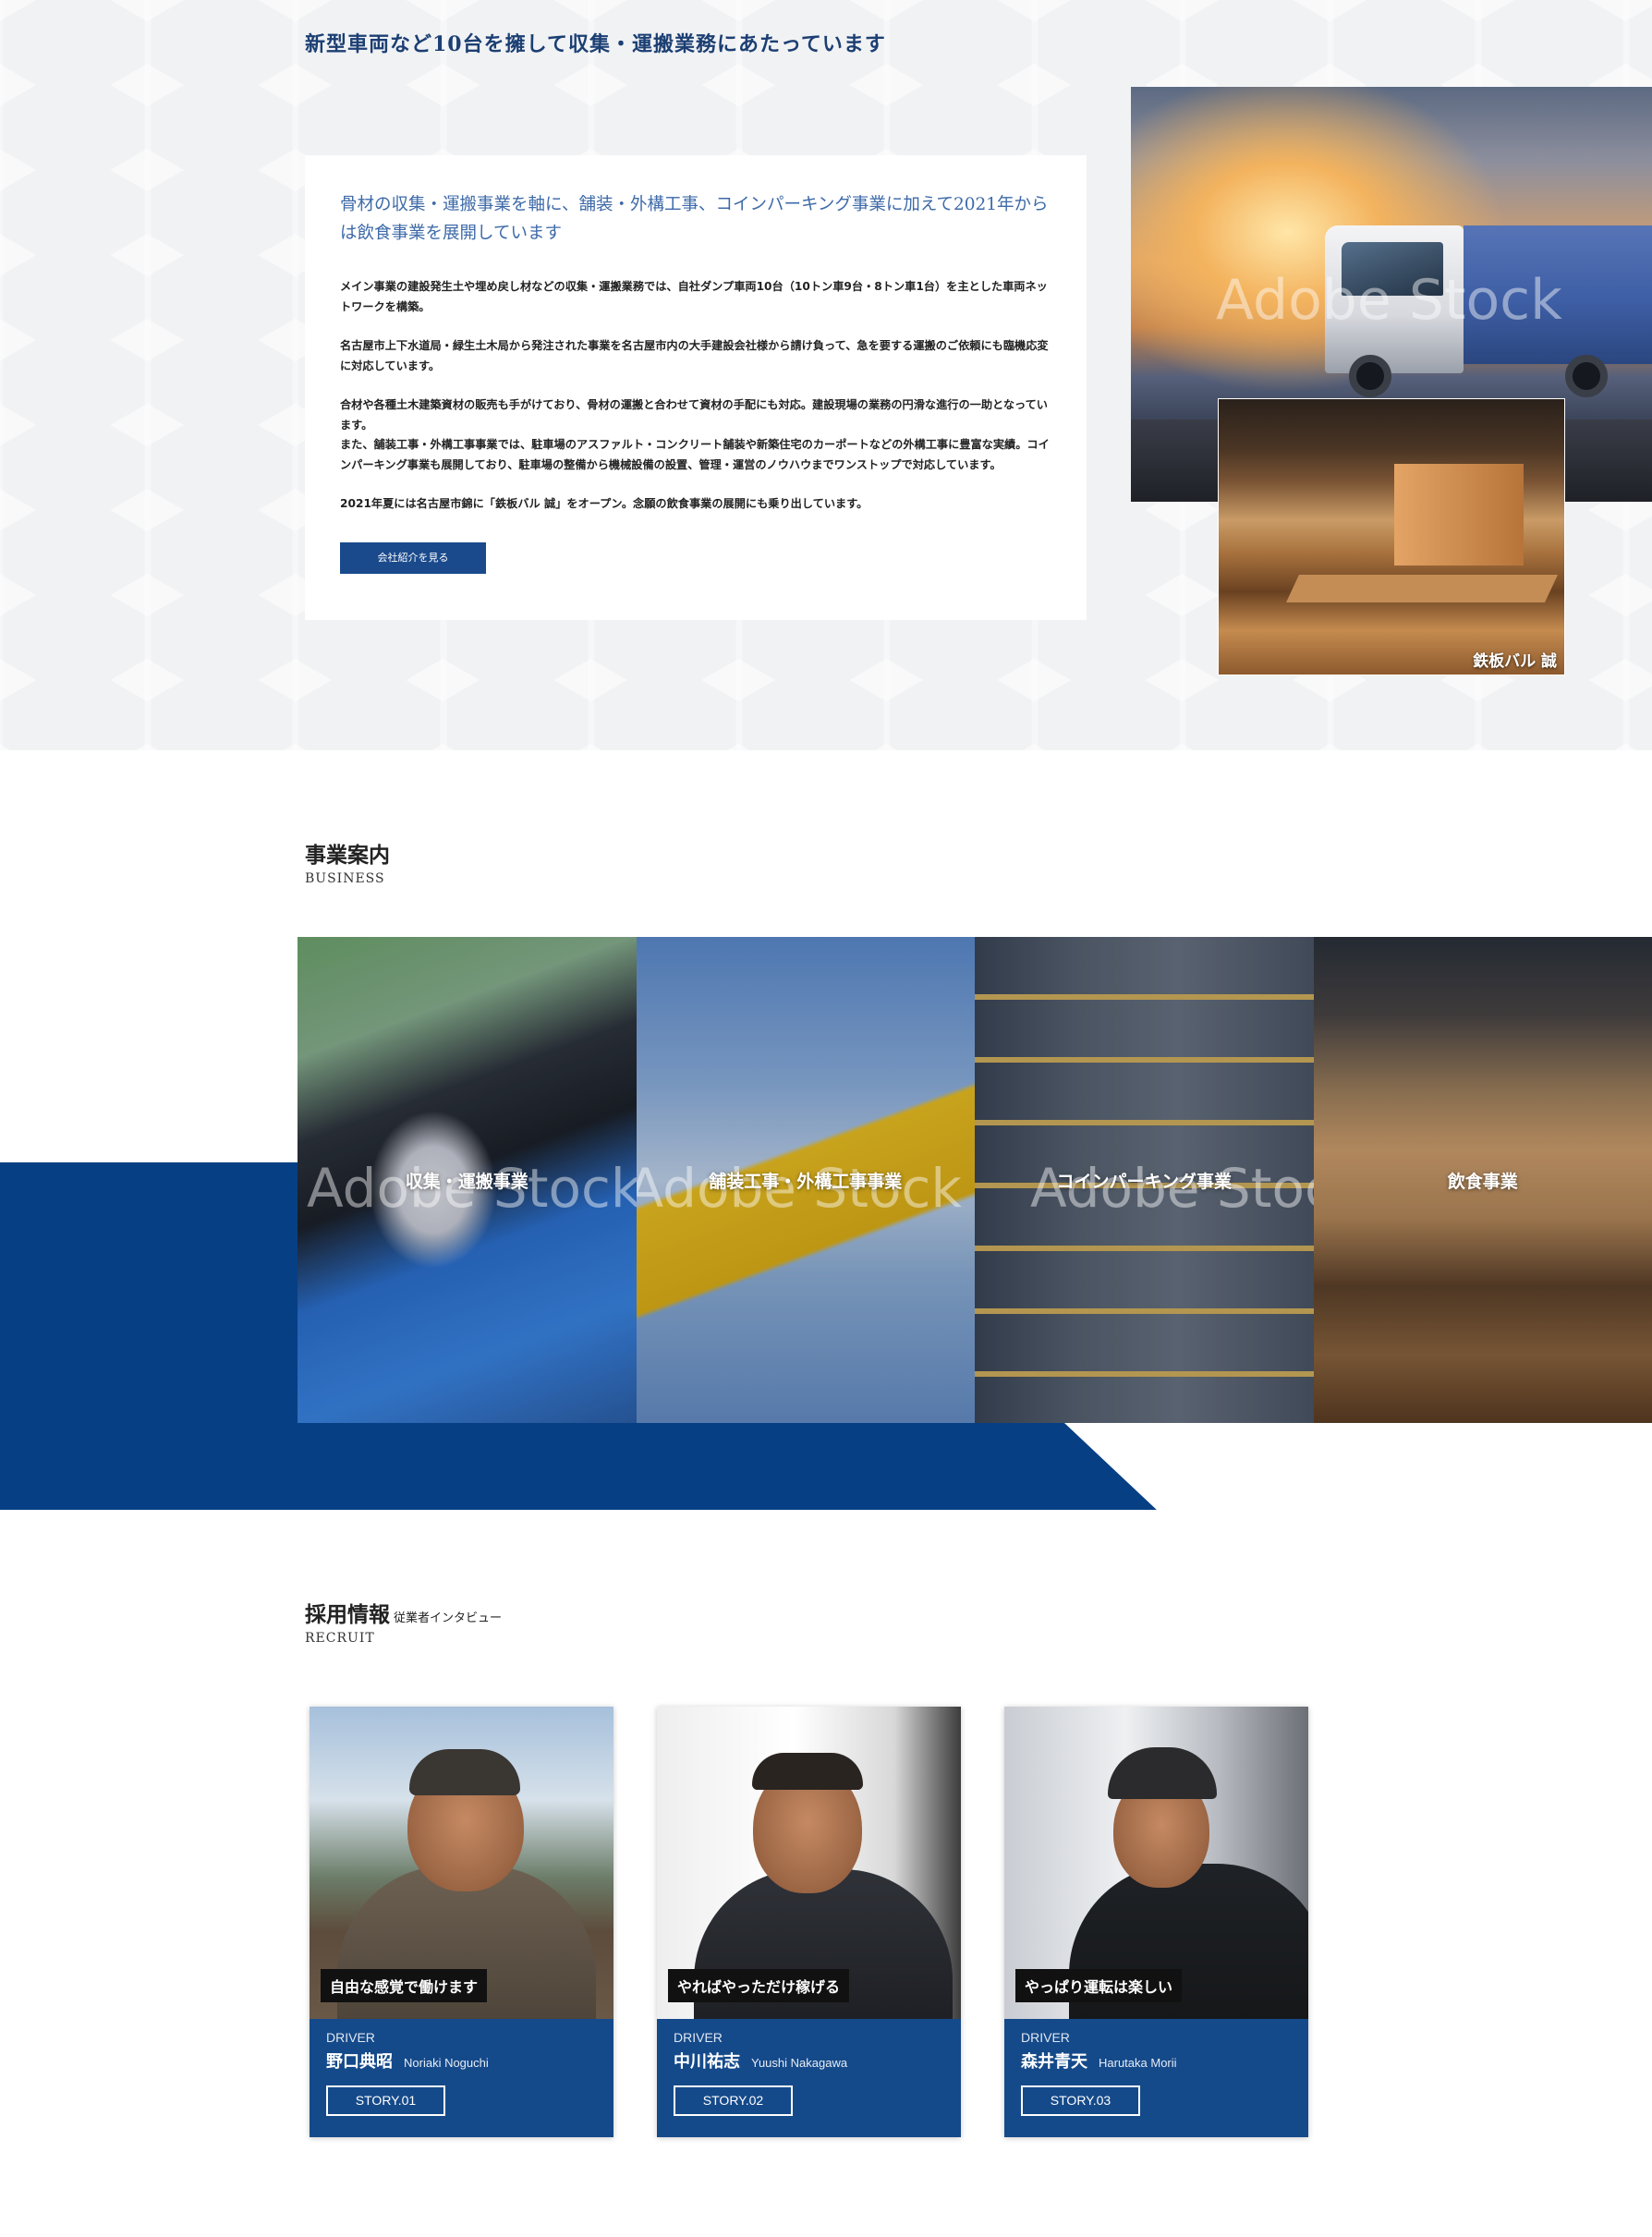 The image size is (1652, 2237). I want to click on business-tile-paving: Adobe Stock 舗装工事・外構工事事業, so click(805, 1180).